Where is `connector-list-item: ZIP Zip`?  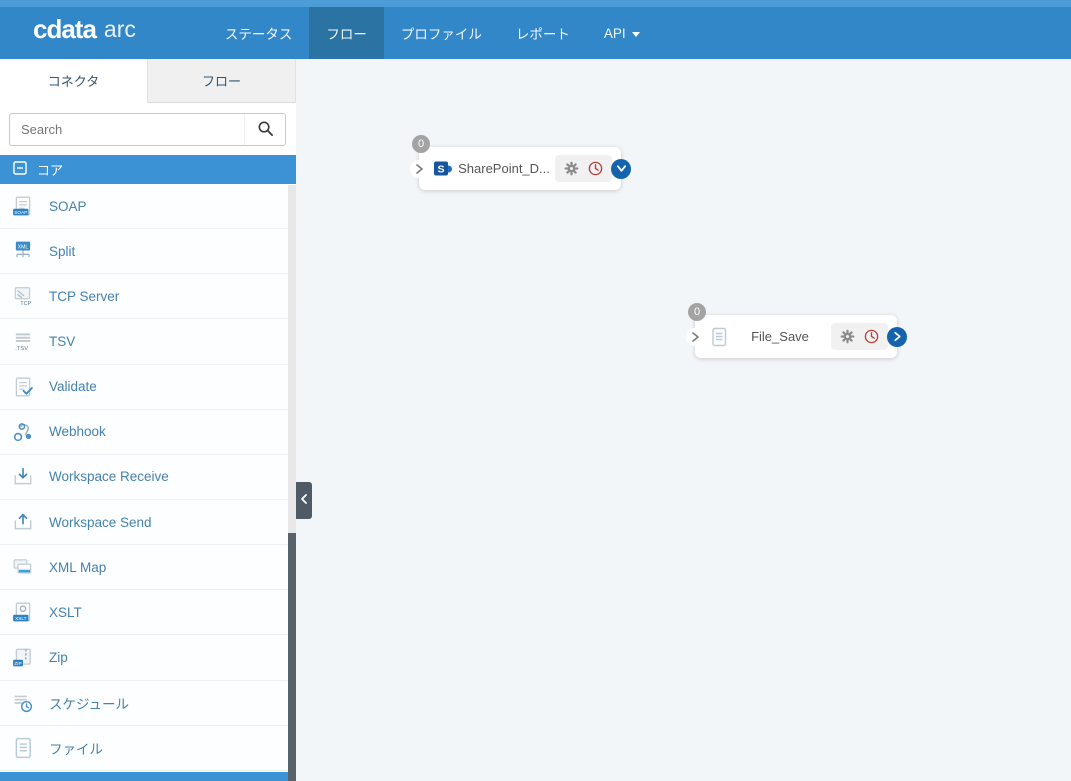 connector-list-item: ZIP Zip is located at coordinates (144, 658).